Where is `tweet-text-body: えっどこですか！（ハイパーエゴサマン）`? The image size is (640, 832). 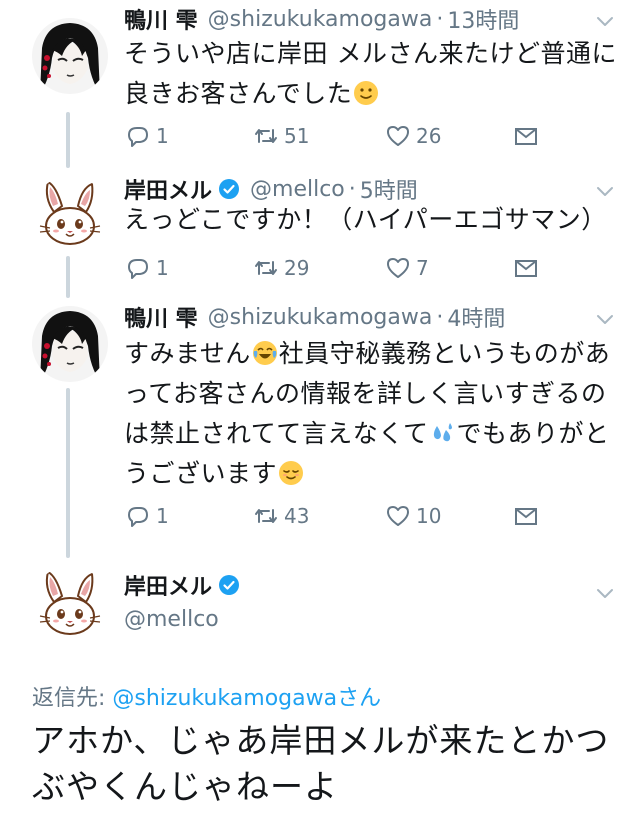 tweet-text-body: えっどこですか！（ハイパーエゴサマン） is located at coordinates (365, 219).